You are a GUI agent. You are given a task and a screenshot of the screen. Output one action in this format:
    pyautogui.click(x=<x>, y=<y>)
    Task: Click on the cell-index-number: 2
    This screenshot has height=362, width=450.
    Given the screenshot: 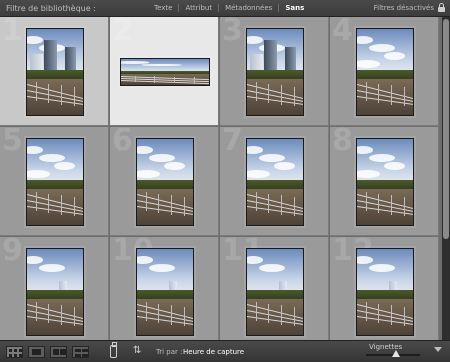 What is the action you would take?
    pyautogui.click(x=122, y=32)
    